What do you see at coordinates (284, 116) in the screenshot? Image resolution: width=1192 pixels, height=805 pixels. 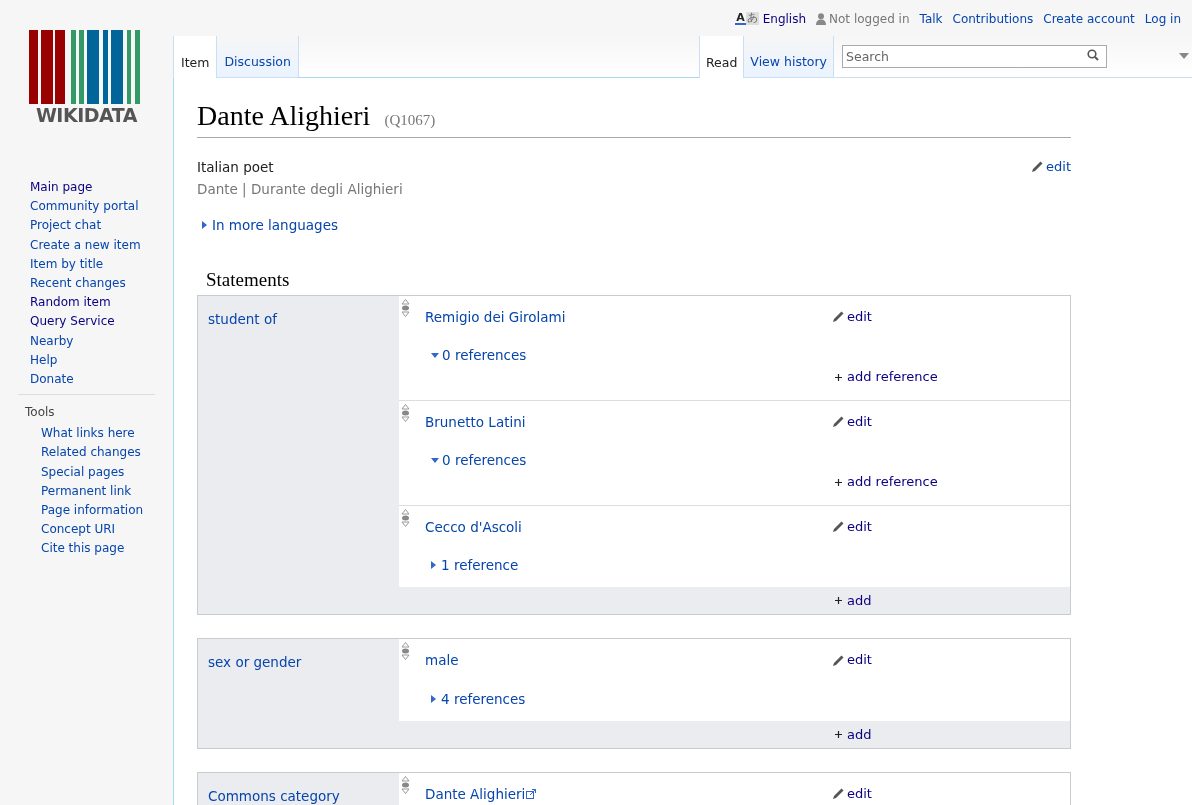 I see `page-title: Dante Alighieri` at bounding box center [284, 116].